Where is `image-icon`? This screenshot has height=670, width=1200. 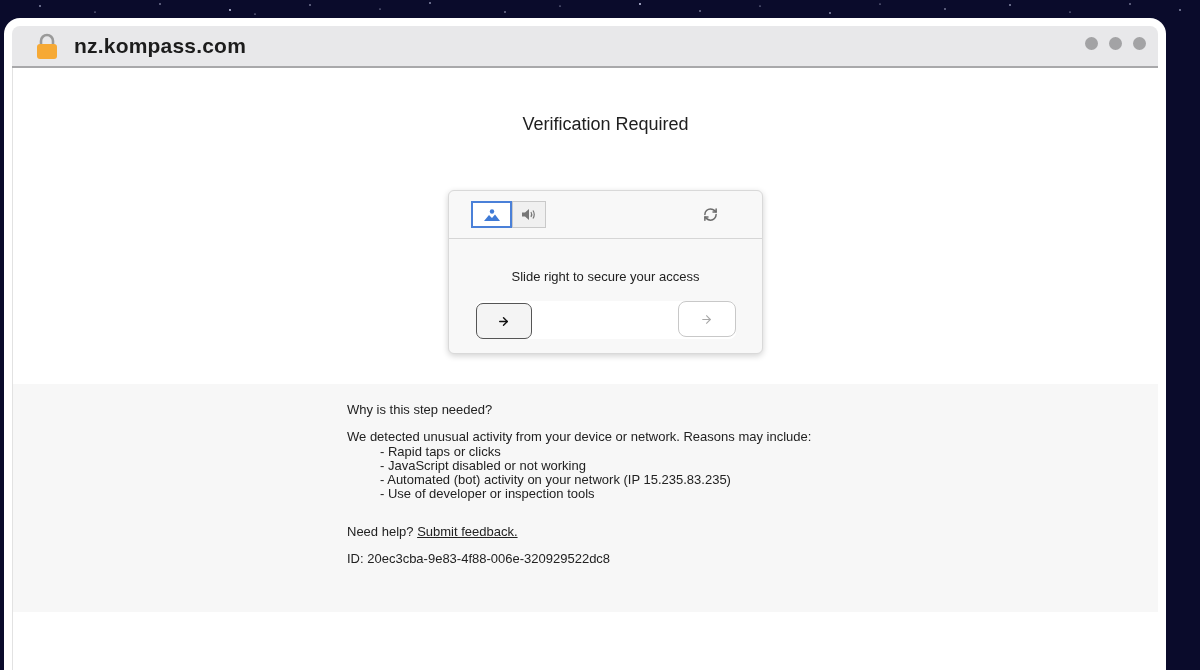
image-icon is located at coordinates (491, 214).